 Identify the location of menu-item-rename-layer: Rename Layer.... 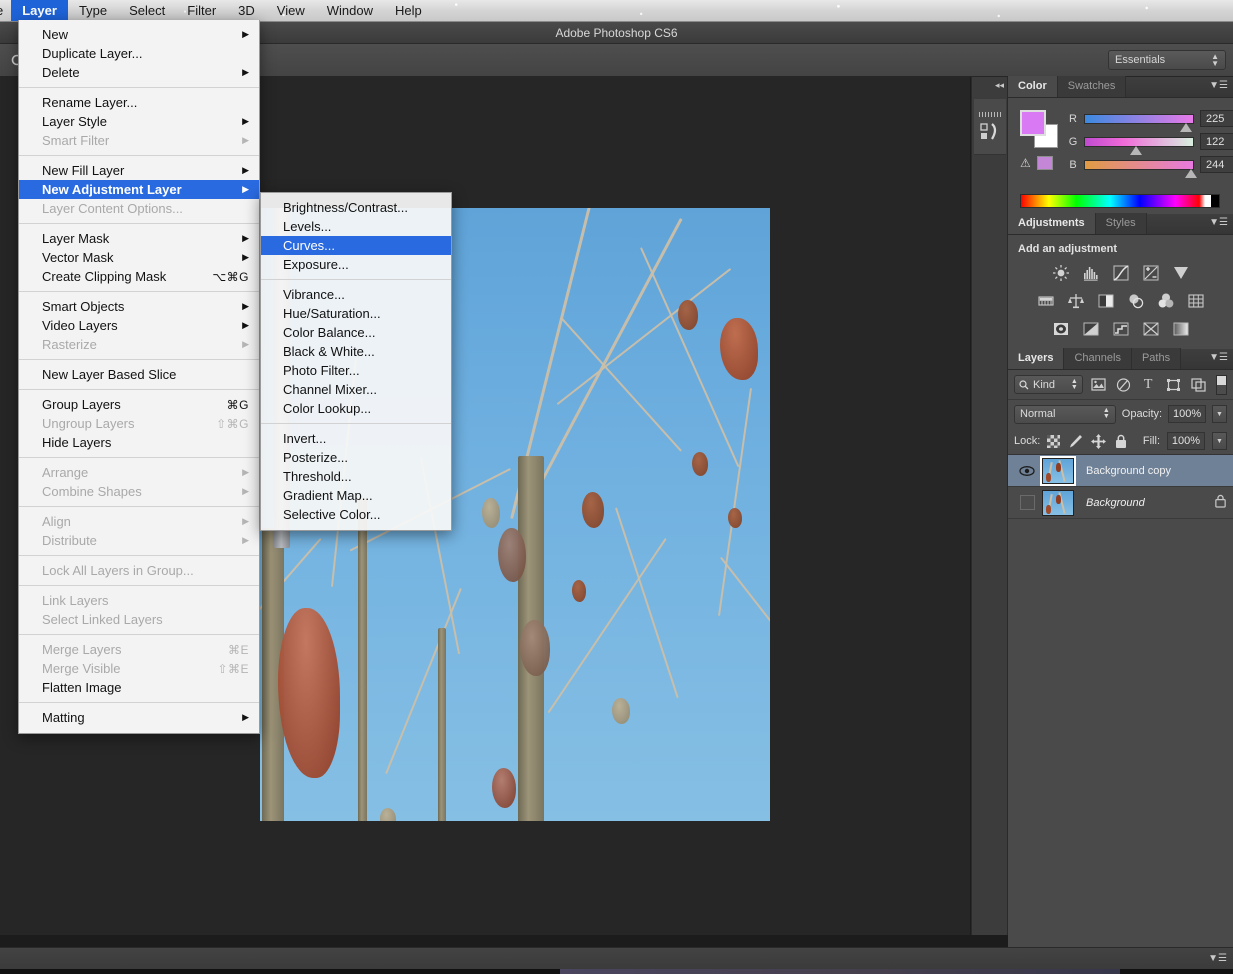
(139, 102).